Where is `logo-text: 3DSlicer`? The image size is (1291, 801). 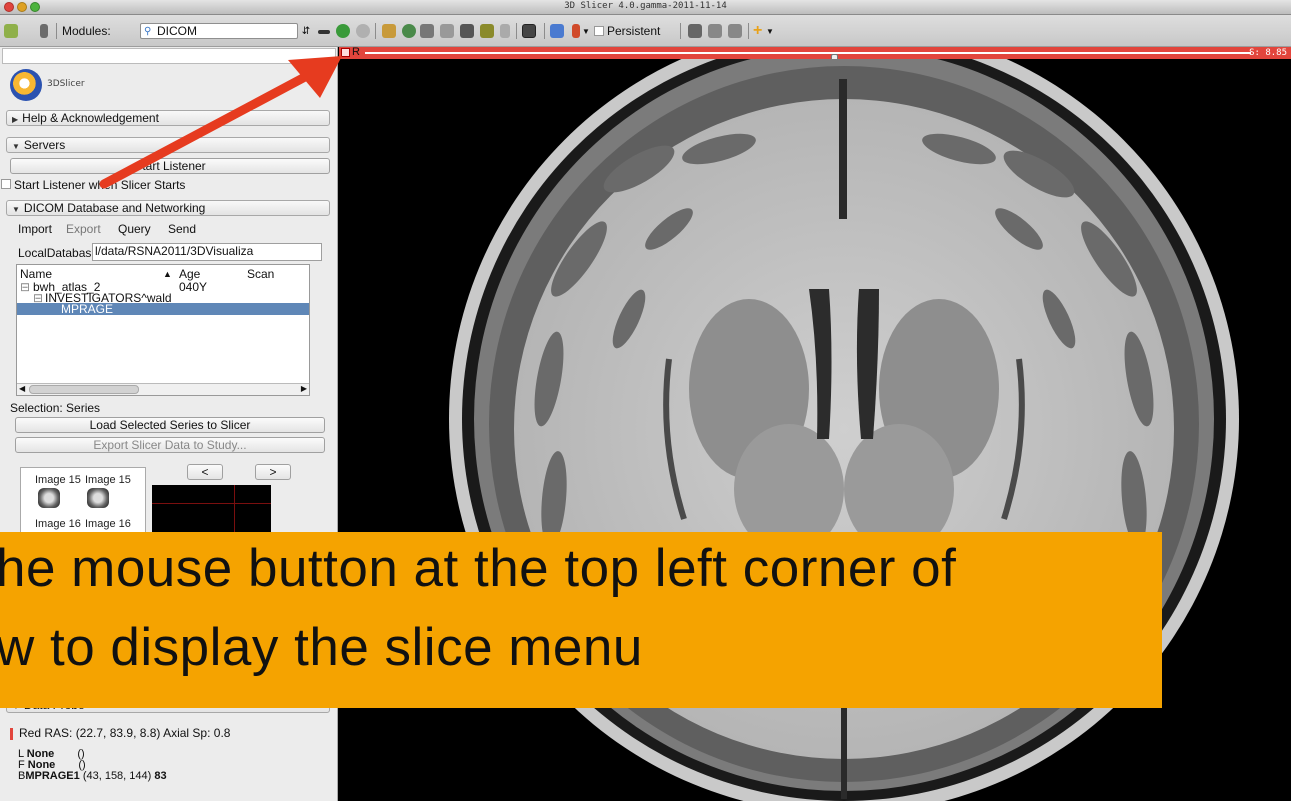 logo-text: 3DSlicer is located at coordinates (66, 84).